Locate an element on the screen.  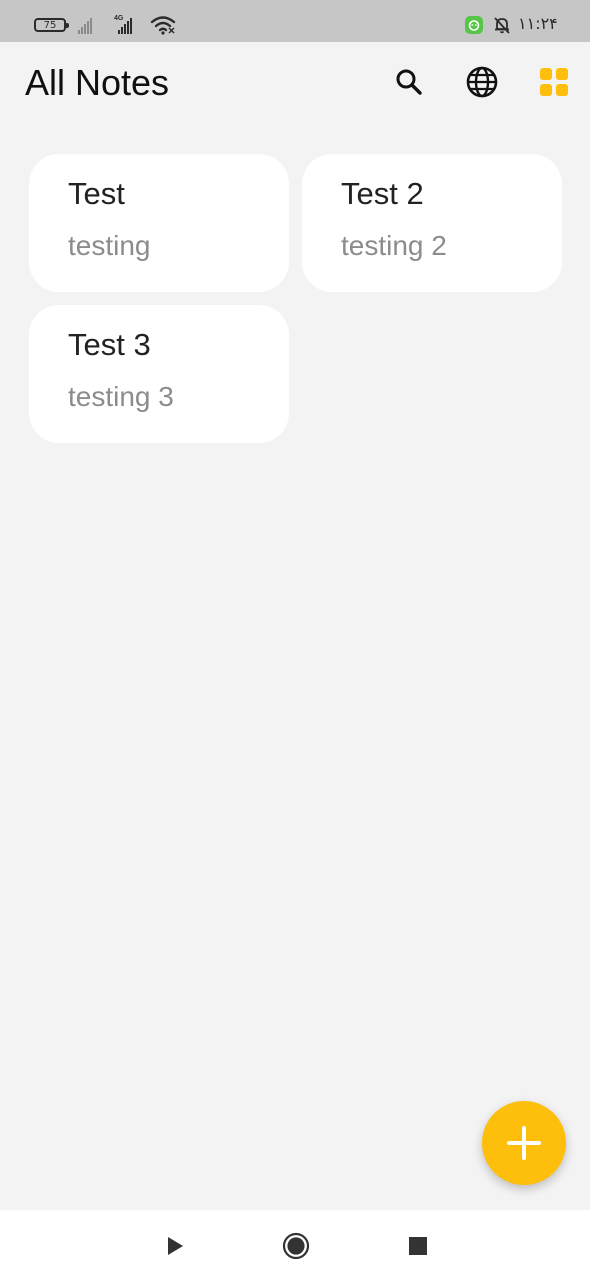
plus-icon is located at coordinates (524, 1143).